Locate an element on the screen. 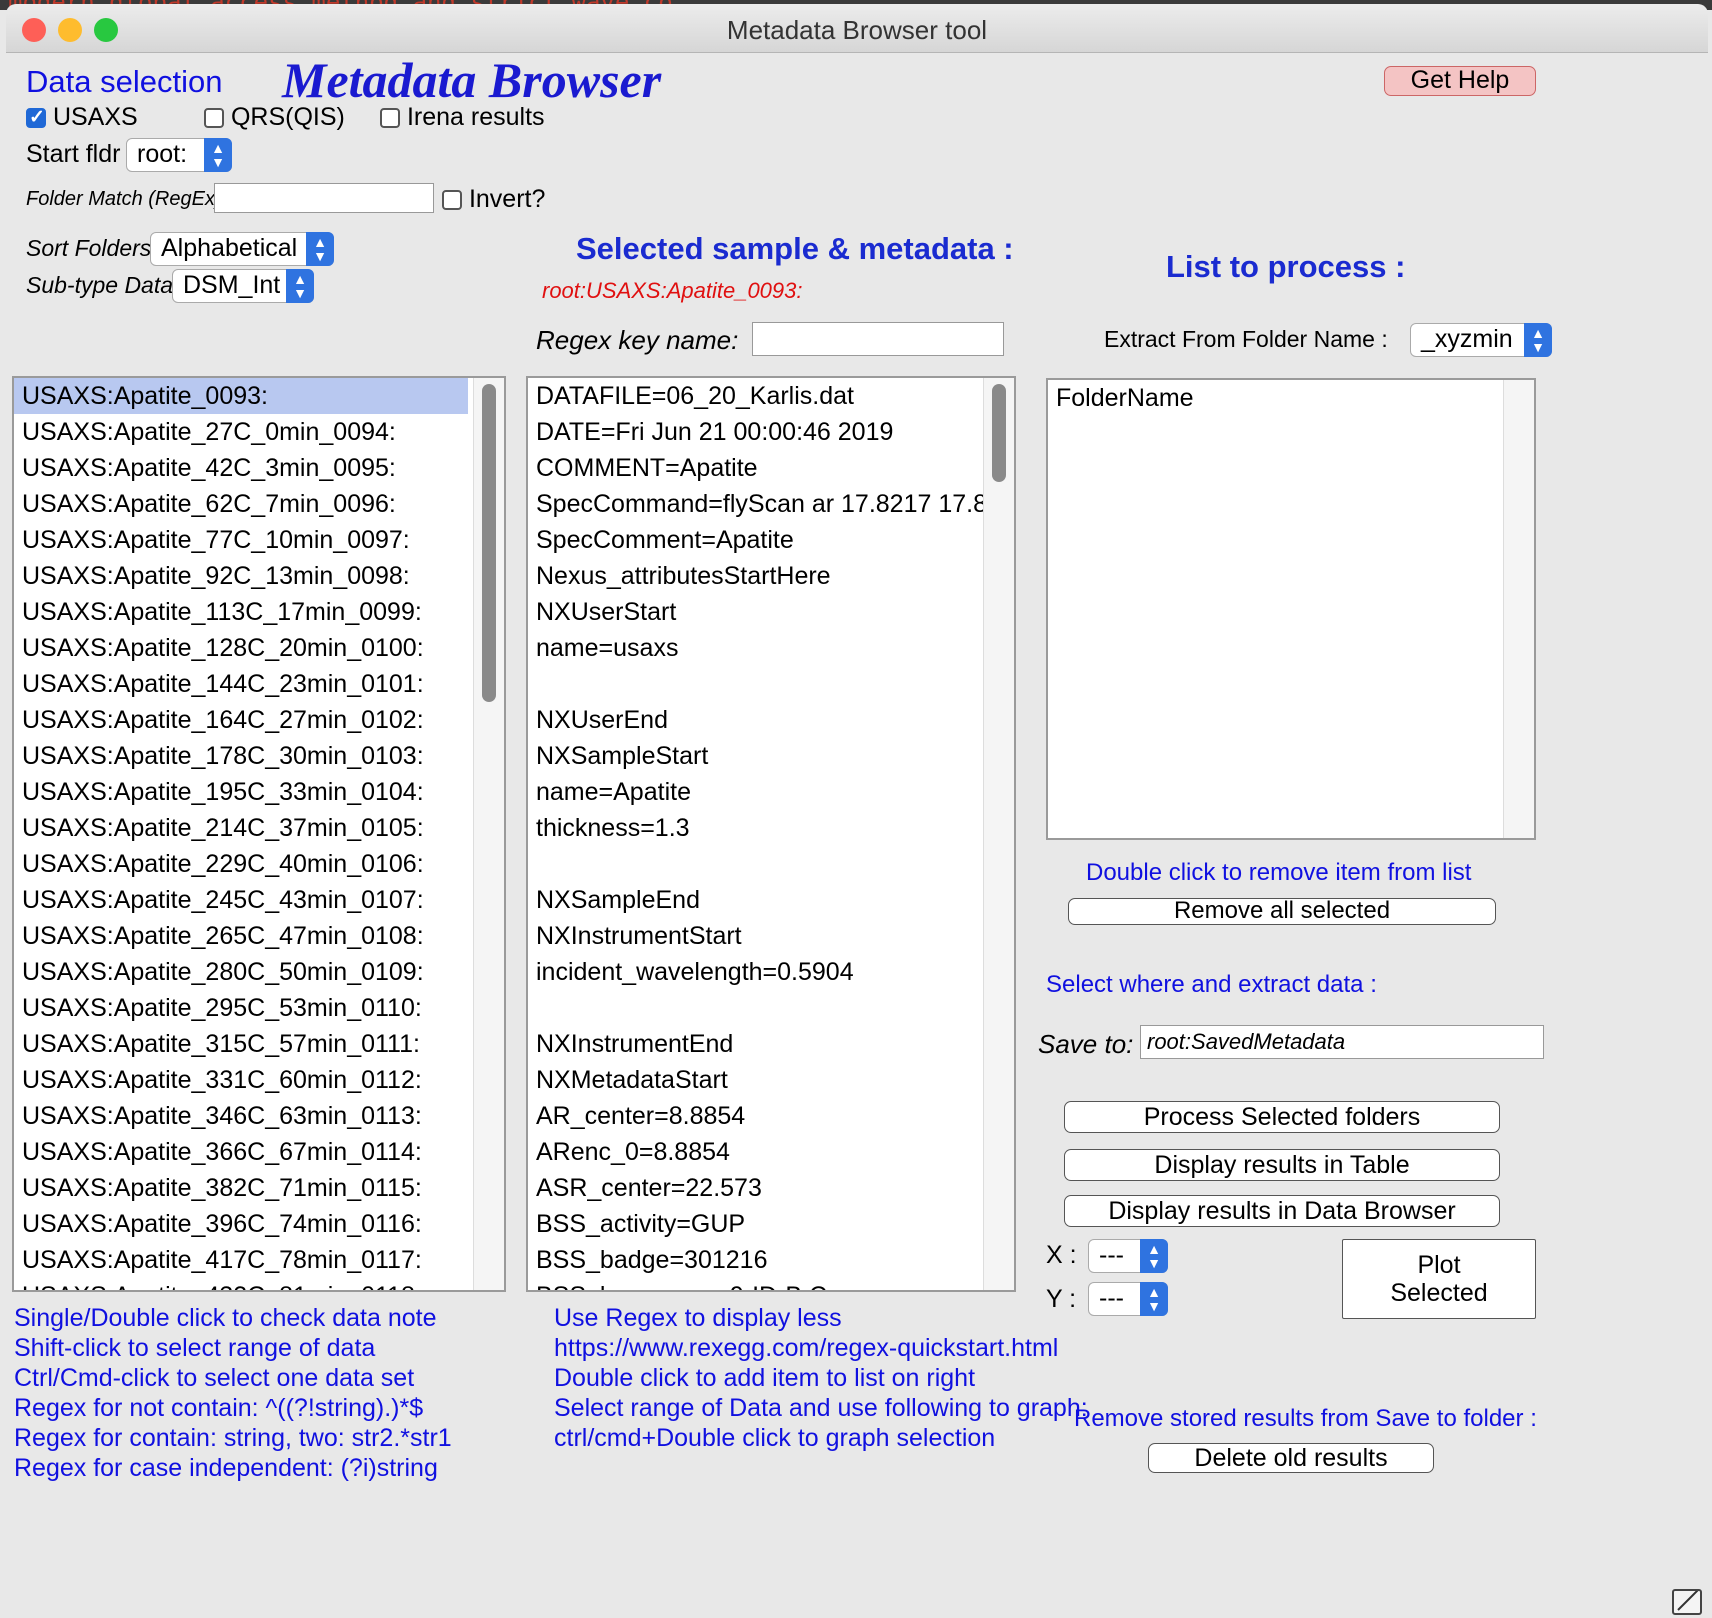 The image size is (1712, 1618). metadata-list-item: Nexus_attributesStartHere is located at coordinates (771, 576).